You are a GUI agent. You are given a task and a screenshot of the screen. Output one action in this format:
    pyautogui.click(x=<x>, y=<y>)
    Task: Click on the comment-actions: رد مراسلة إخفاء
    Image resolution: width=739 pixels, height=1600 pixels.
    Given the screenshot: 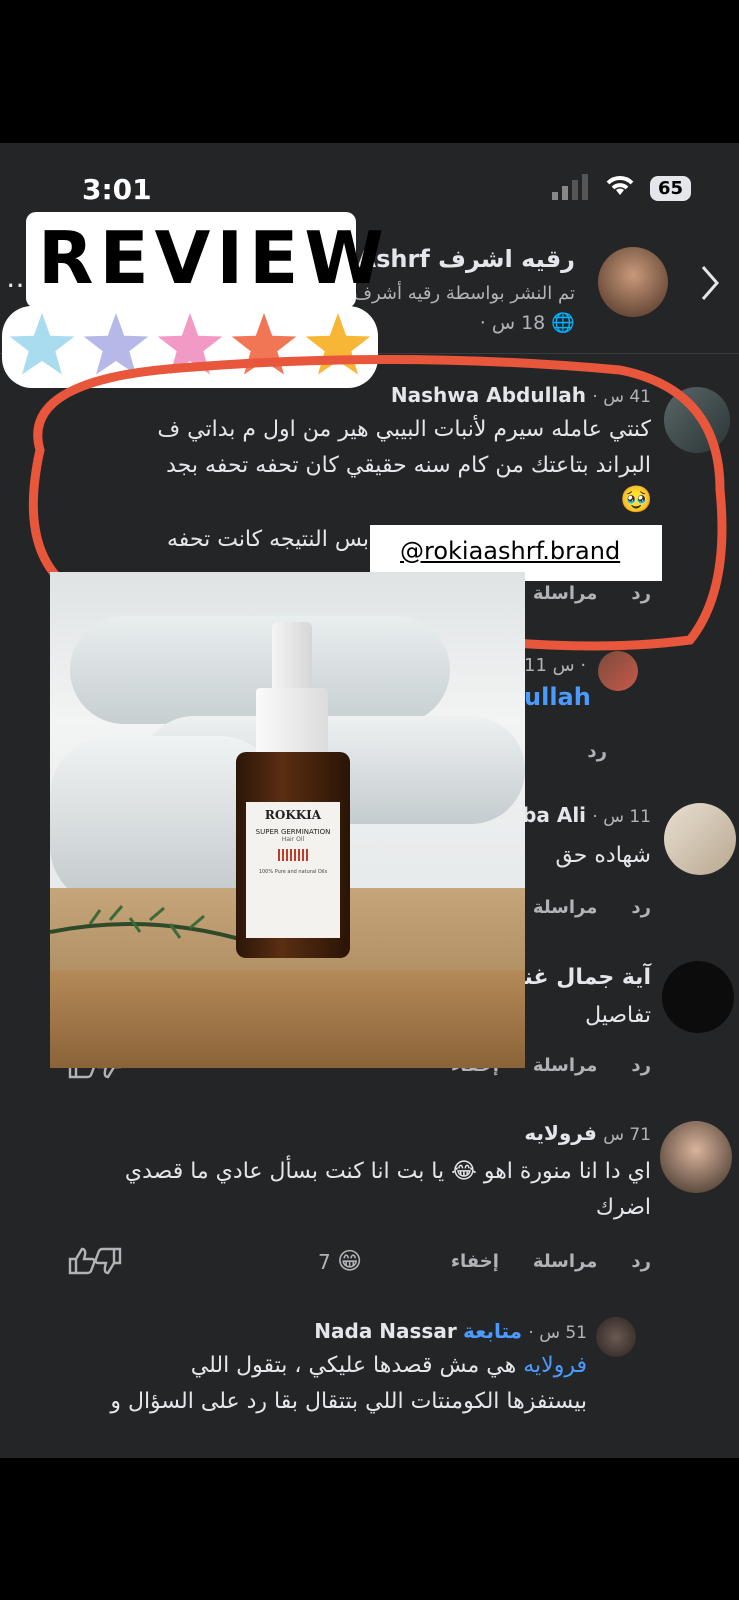 What is the action you would take?
    pyautogui.click(x=551, y=1261)
    